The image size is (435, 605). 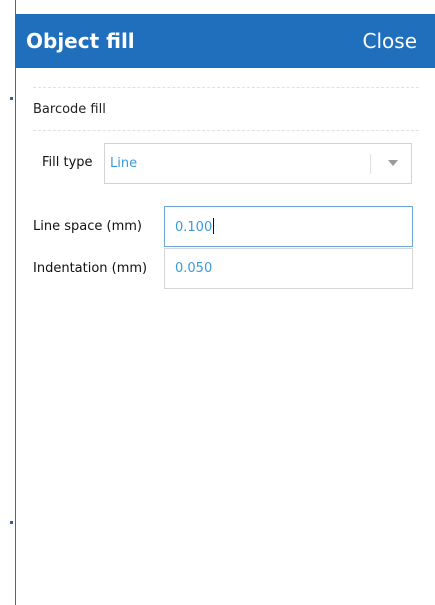 What do you see at coordinates (288, 226) in the screenshot?
I see `line-space-input: 0.100` at bounding box center [288, 226].